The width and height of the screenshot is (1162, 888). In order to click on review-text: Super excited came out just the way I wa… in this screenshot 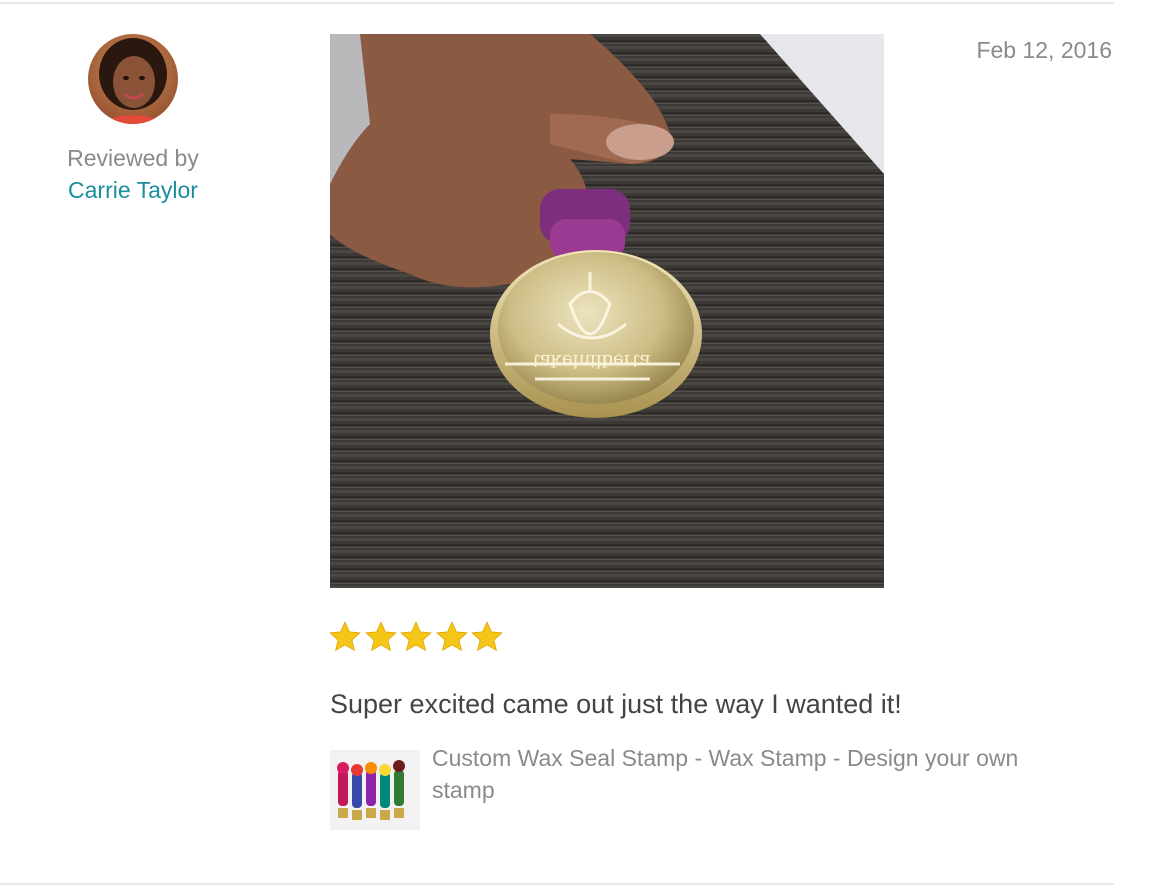, I will do `click(616, 704)`.